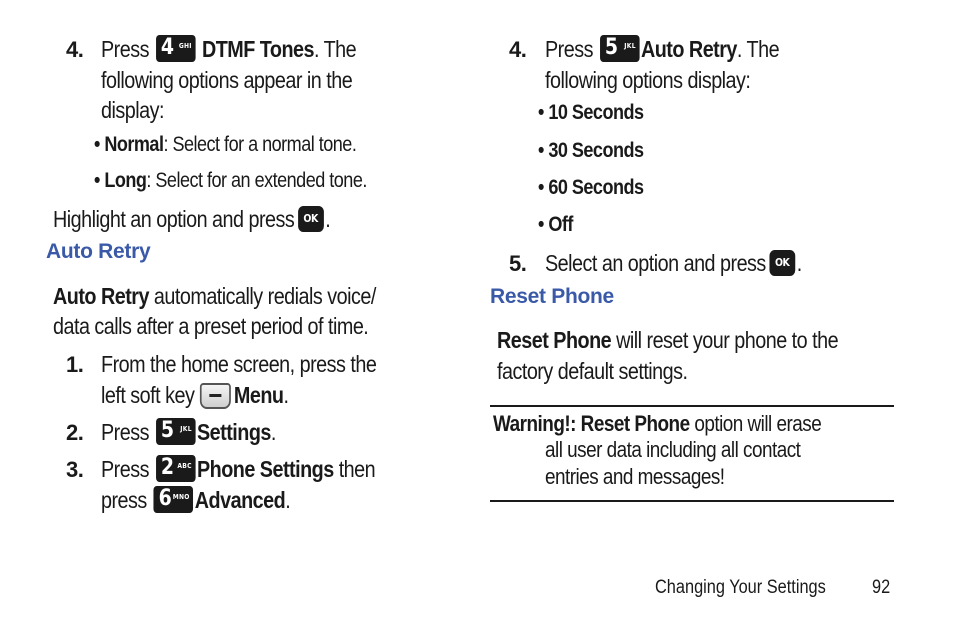 This screenshot has height=636, width=954. I want to click on step-number: 5., so click(518, 263).